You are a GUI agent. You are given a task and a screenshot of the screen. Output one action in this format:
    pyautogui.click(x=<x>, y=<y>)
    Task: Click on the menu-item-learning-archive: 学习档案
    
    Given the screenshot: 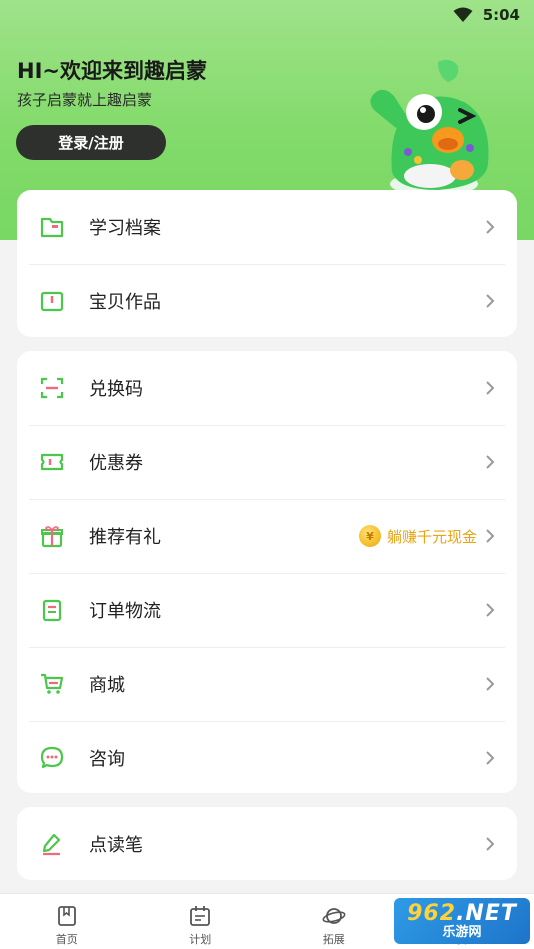 What is the action you would take?
    pyautogui.click(x=267, y=227)
    